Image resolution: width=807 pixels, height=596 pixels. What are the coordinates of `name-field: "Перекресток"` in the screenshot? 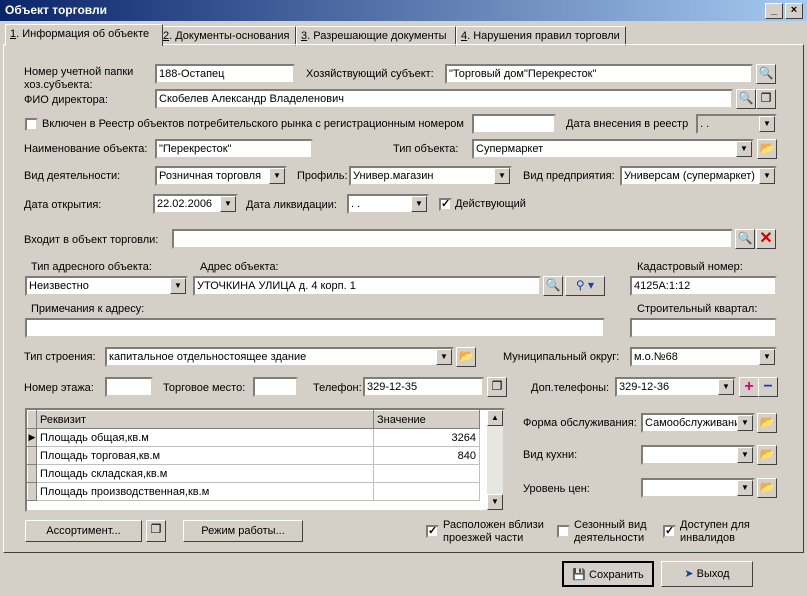 It's located at (234, 149).